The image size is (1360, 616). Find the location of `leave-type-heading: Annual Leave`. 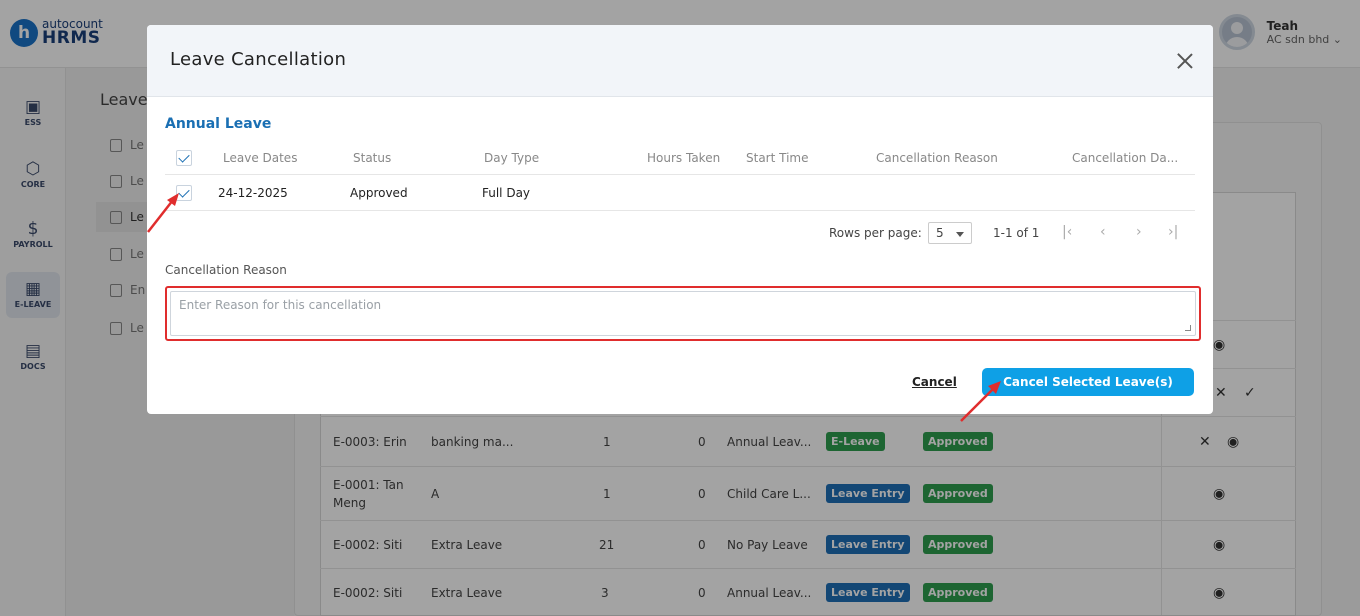

leave-type-heading: Annual Leave is located at coordinates (218, 124).